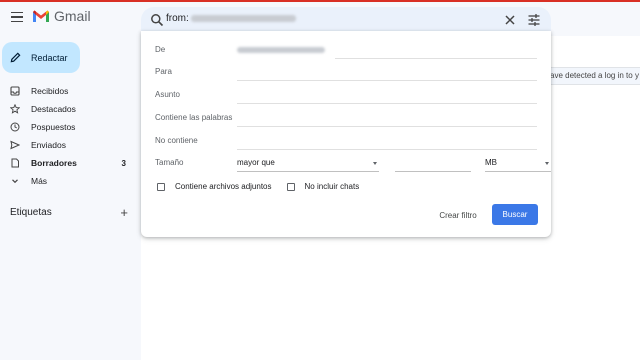  Describe the element at coordinates (308, 164) in the screenshot. I see `size-operator-select: mayor que` at that location.